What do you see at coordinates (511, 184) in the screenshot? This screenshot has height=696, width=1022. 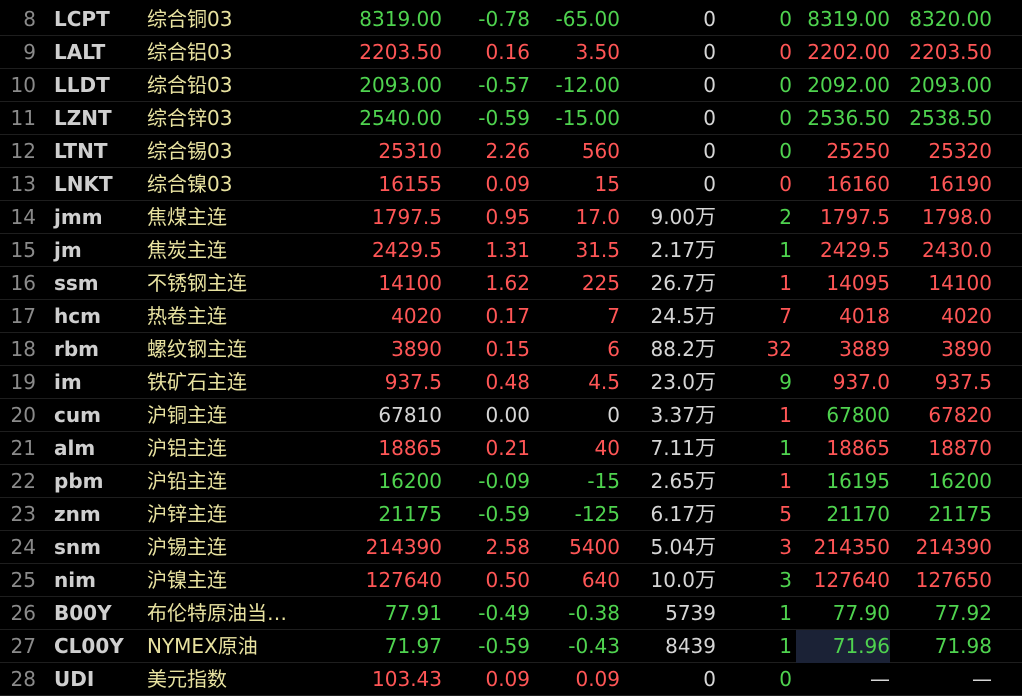 I see `quote-row: 13 LNKT 综合镍03 16155 0.09 15 0 0 16160 16190` at bounding box center [511, 184].